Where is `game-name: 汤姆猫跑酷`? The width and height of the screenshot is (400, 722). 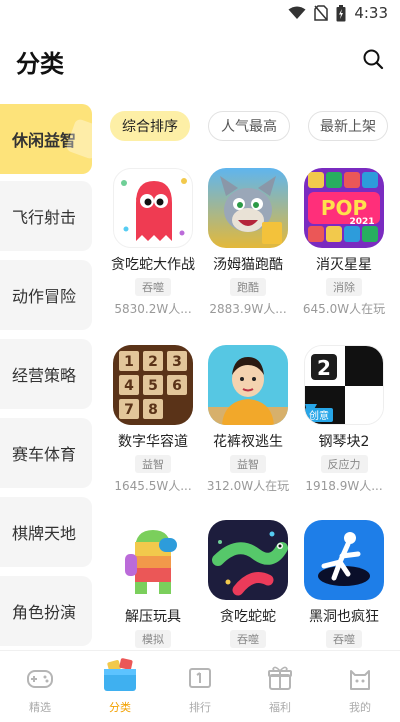 game-name: 汤姆猫跑酷 is located at coordinates (248, 265).